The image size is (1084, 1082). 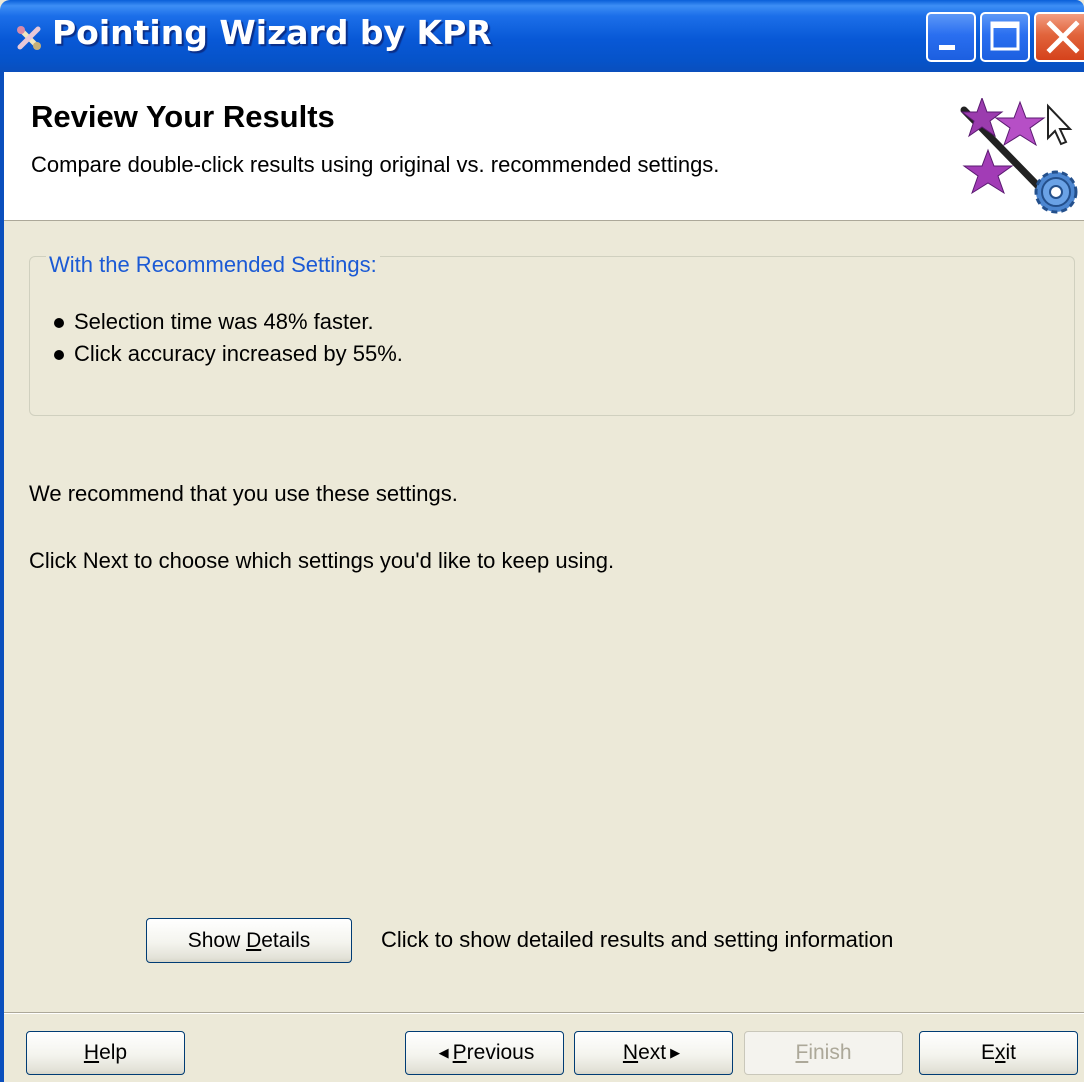 What do you see at coordinates (830, 1052) in the screenshot?
I see `finish-label: inish` at bounding box center [830, 1052].